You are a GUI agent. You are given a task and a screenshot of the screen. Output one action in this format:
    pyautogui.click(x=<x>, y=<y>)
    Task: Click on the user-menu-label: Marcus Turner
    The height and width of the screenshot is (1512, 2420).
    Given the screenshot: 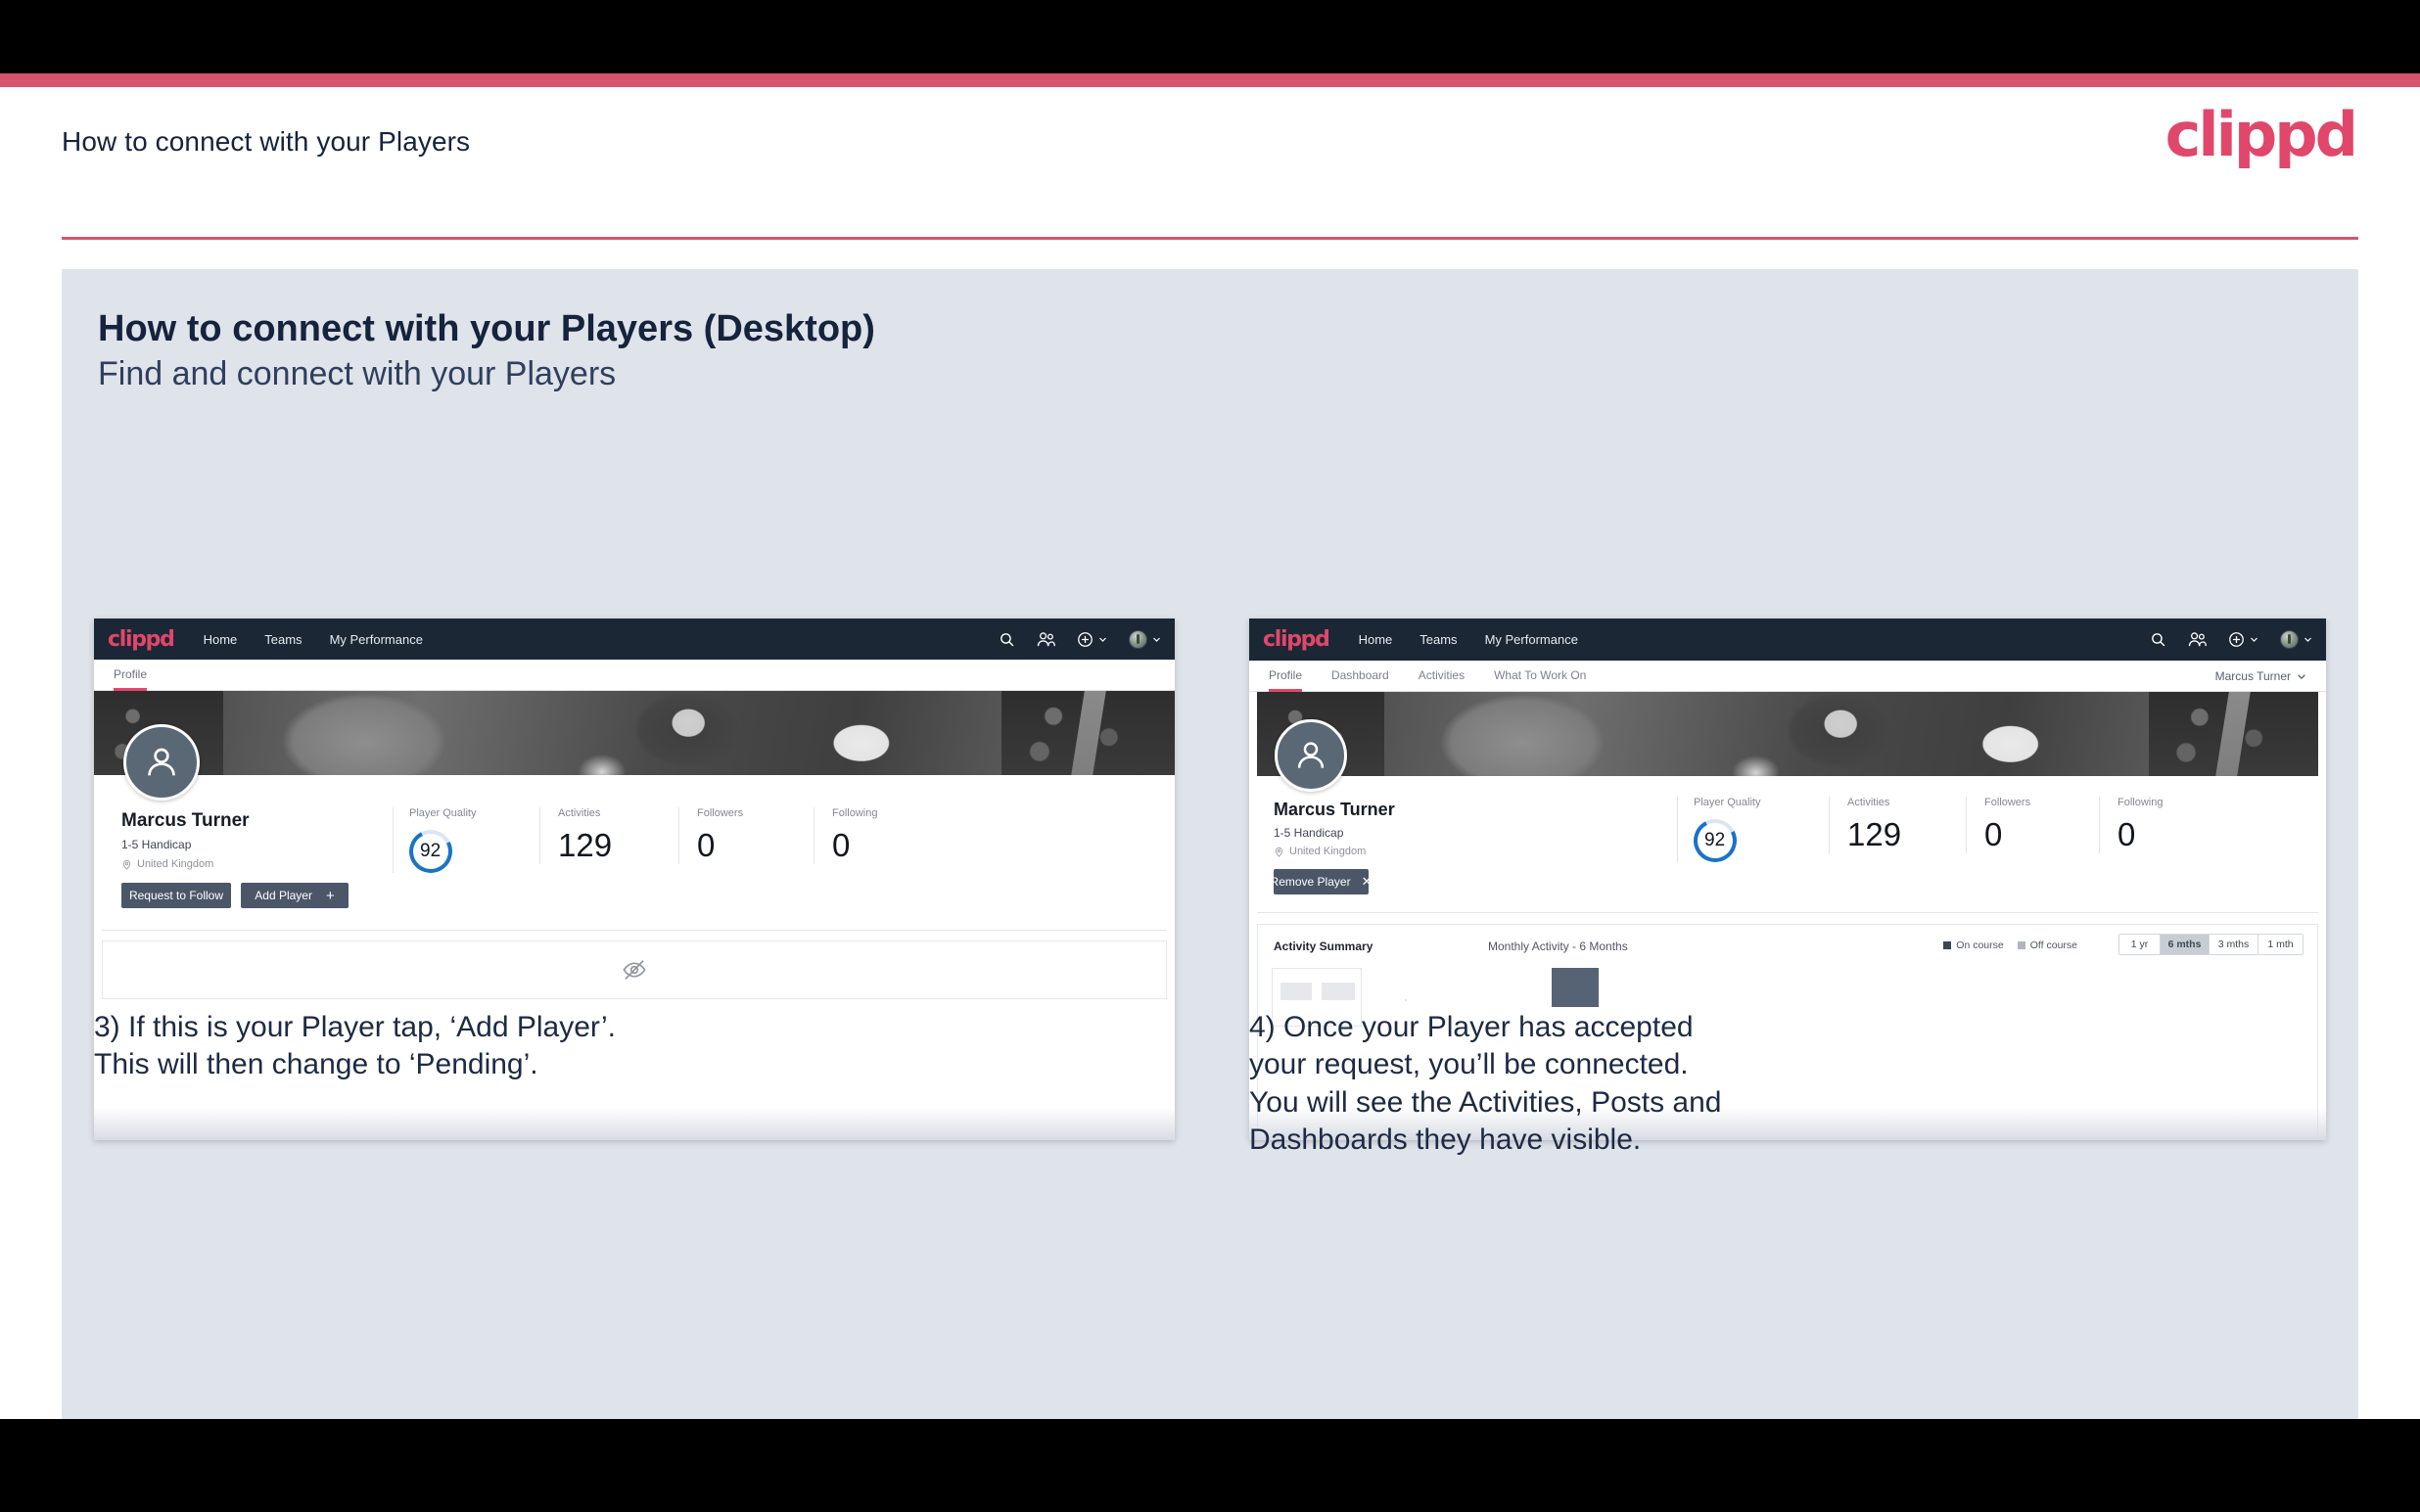 What is the action you would take?
    pyautogui.click(x=2252, y=675)
    